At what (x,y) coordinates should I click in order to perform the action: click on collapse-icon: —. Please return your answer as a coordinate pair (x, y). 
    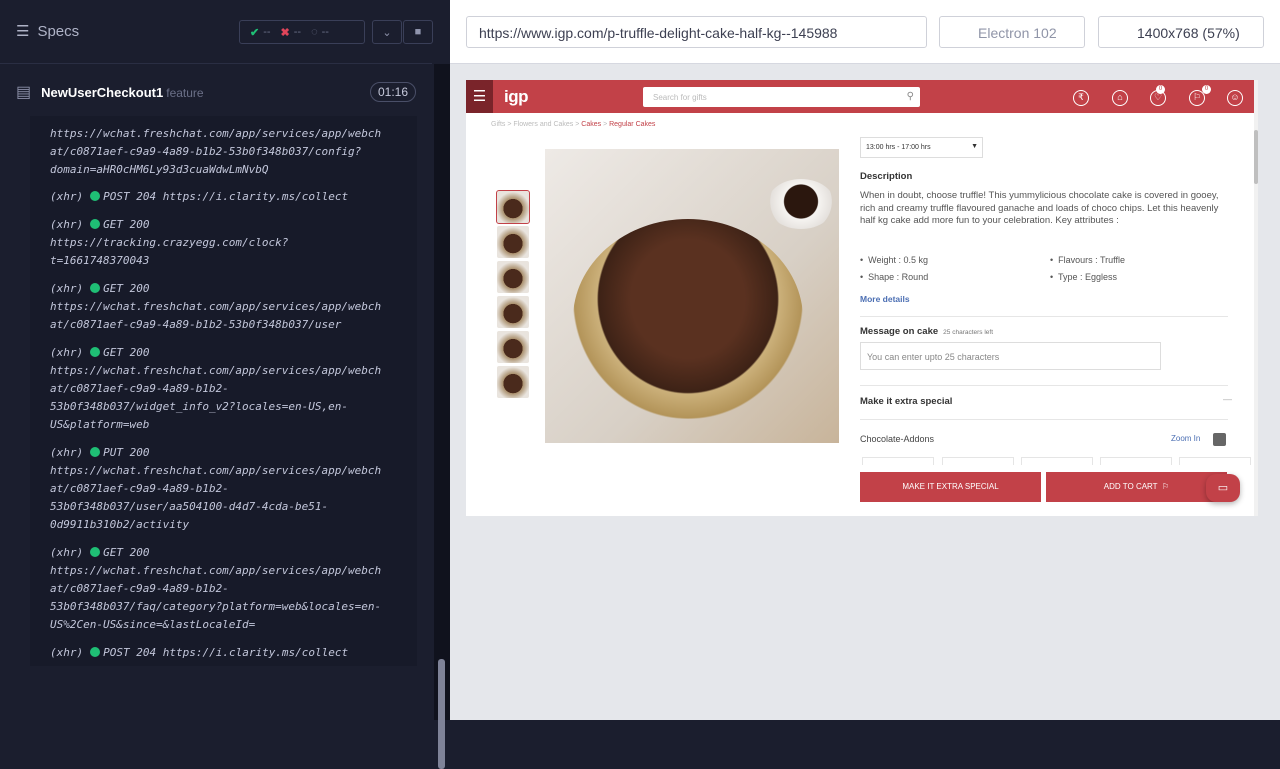
    Looking at the image, I should click on (1227, 399).